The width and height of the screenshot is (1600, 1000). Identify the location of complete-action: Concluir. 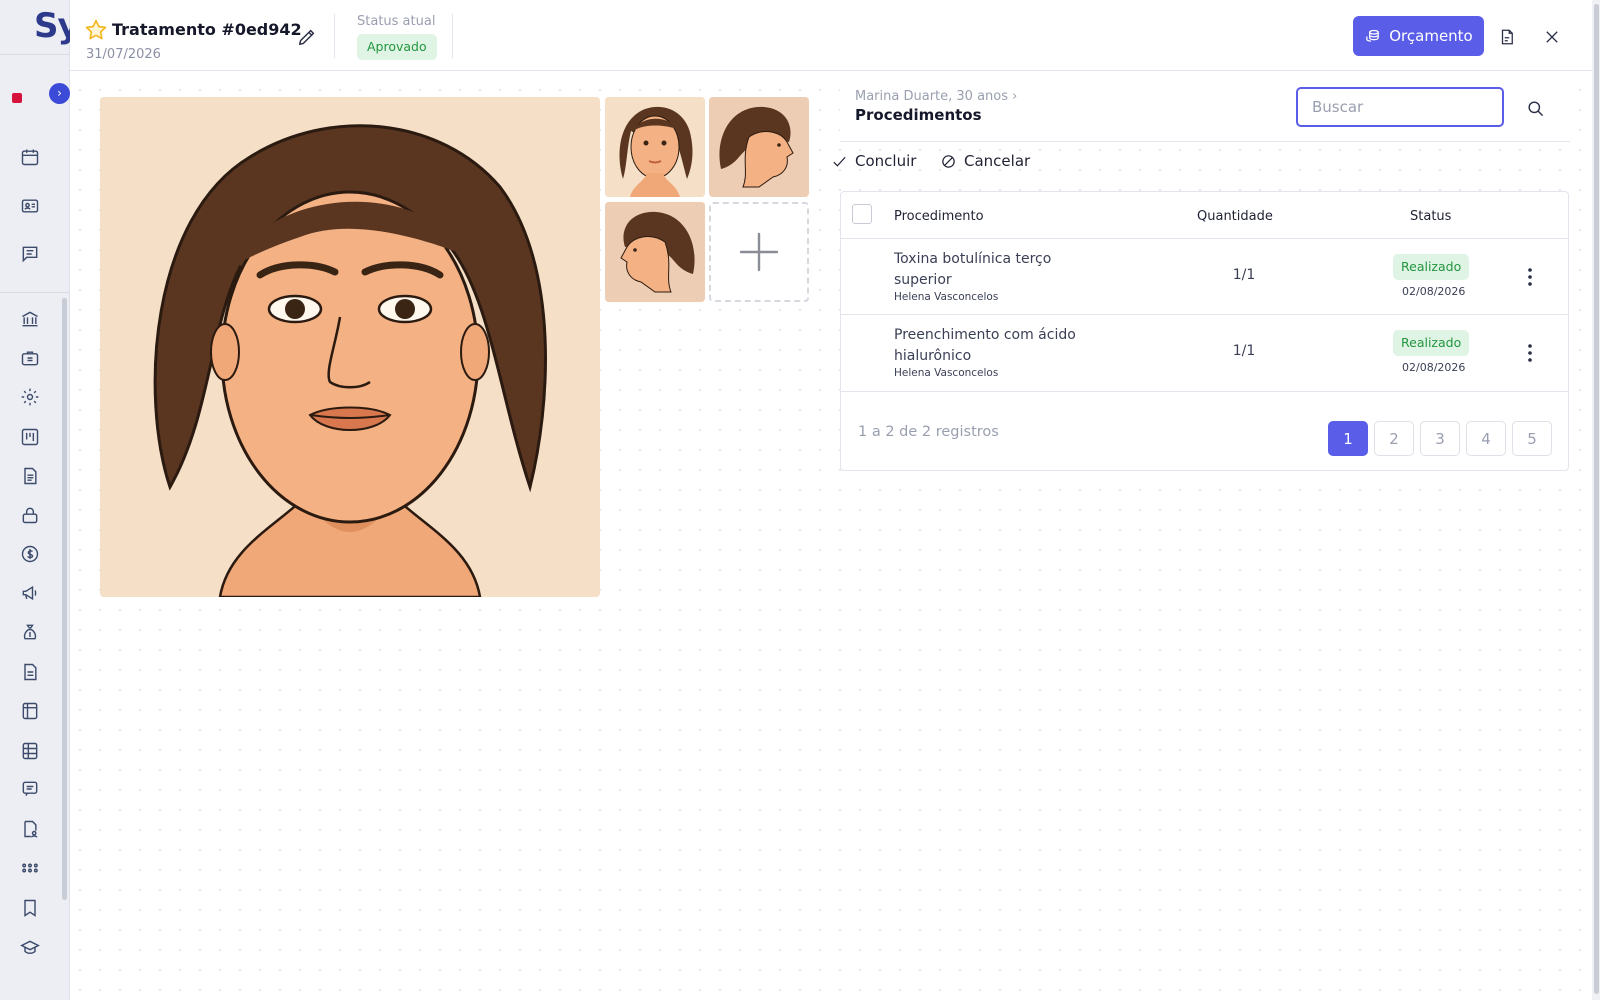
(873, 161).